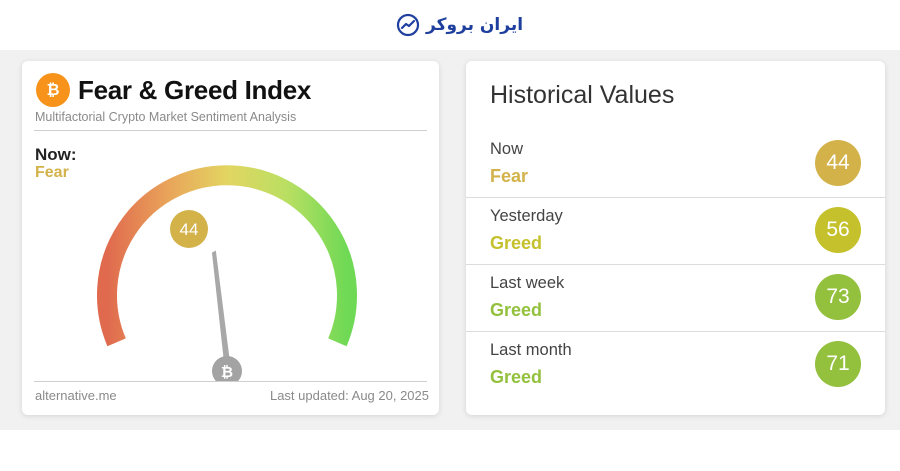 The image size is (900, 471). What do you see at coordinates (527, 283) in the screenshot?
I see `history-label: Last week` at bounding box center [527, 283].